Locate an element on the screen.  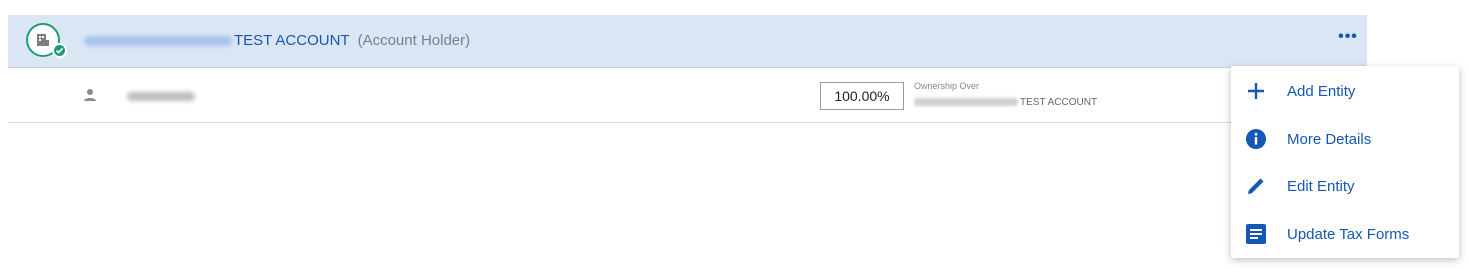
menu-item-label: Add Entity is located at coordinates (1321, 91).